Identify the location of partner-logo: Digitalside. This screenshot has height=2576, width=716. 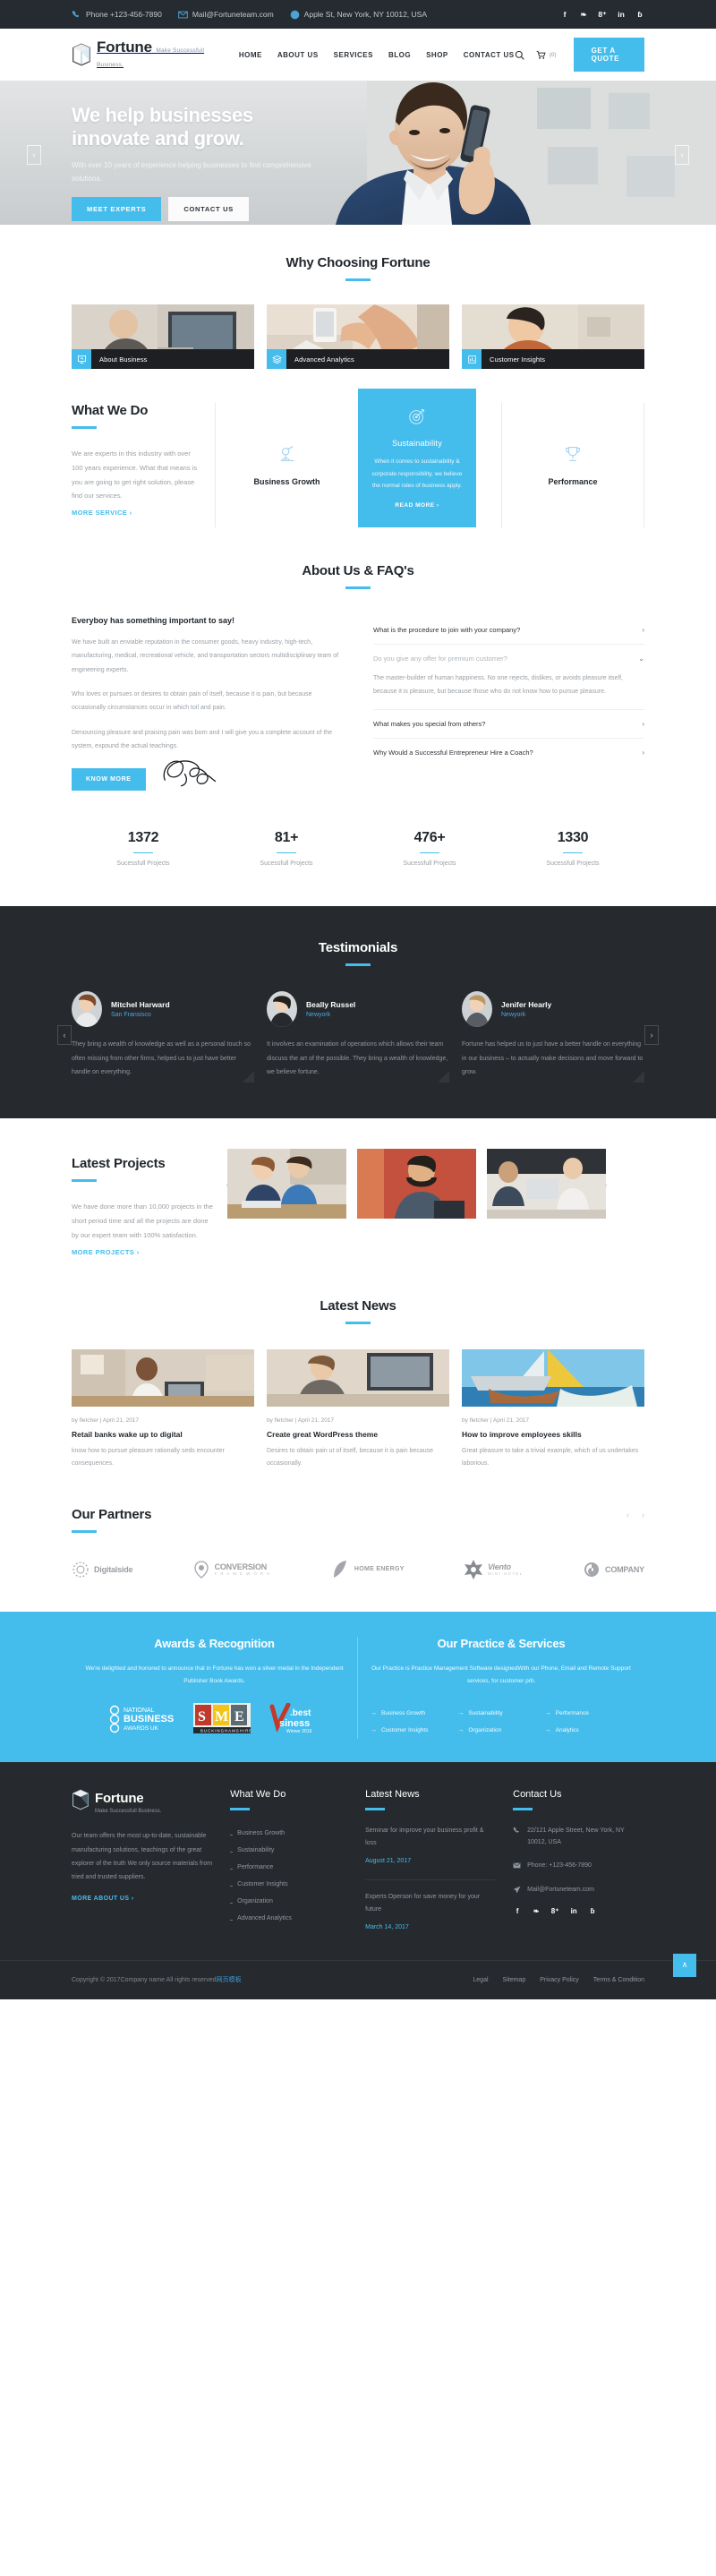
(102, 1570).